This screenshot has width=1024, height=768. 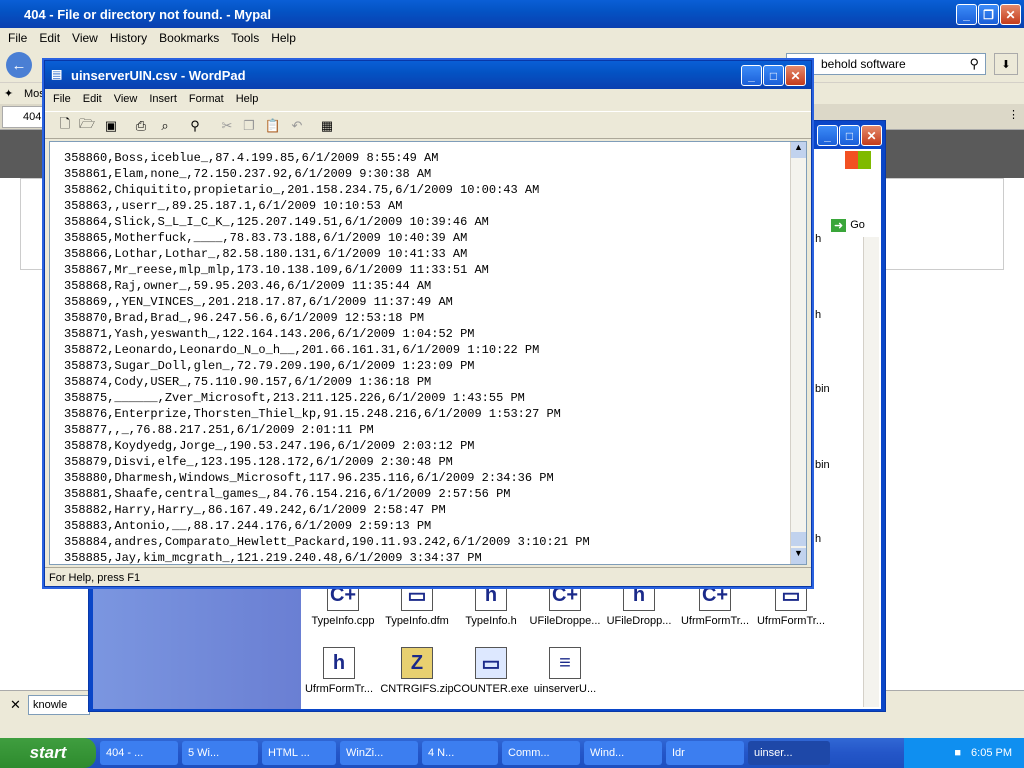 I want to click on find-input: knowle, so click(x=59, y=705).